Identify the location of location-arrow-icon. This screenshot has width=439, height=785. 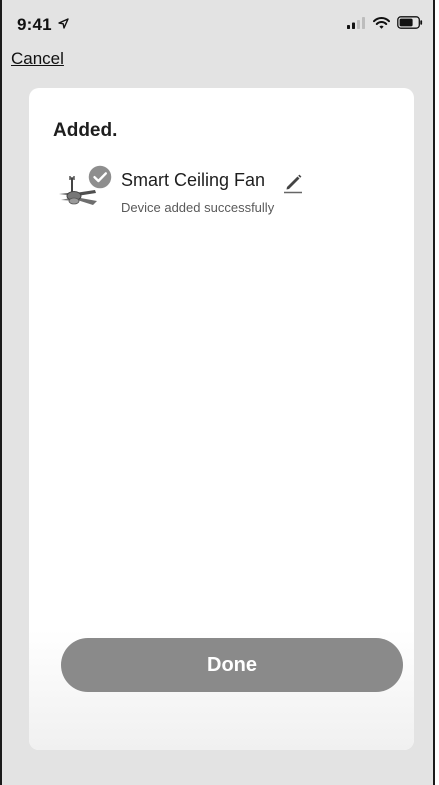
(63, 23).